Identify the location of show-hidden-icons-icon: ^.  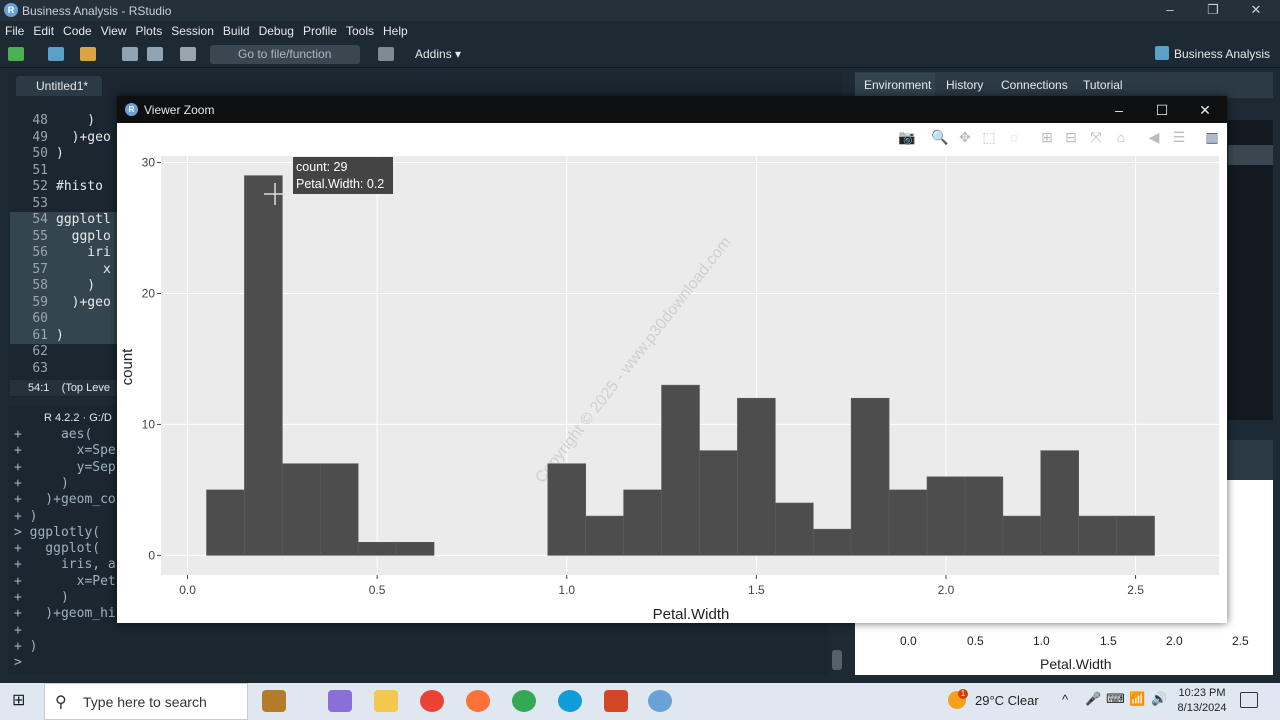
(1065, 699).